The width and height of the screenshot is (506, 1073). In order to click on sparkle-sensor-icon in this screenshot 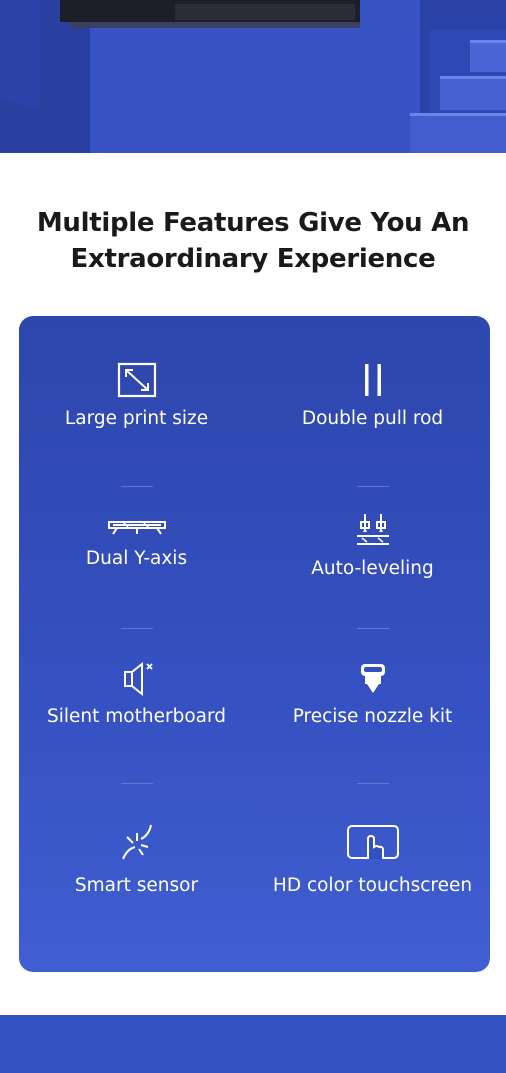, I will do `click(136, 842)`.